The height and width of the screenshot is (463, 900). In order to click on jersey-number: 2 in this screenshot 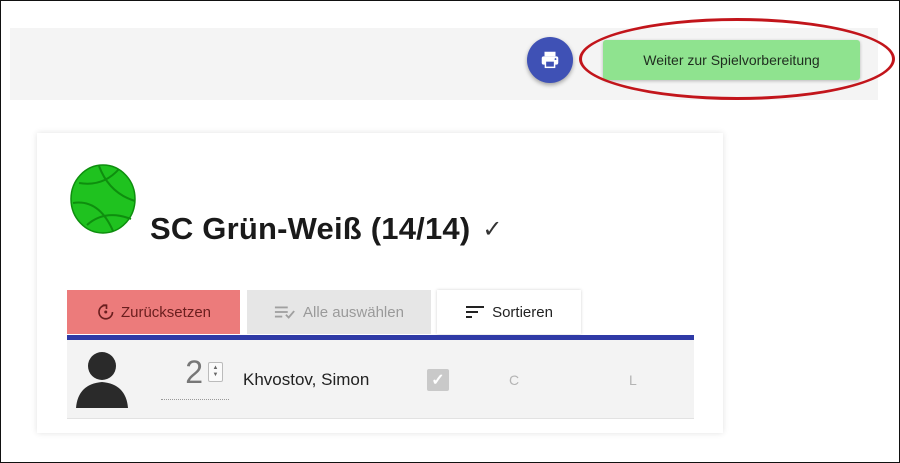, I will do `click(183, 372)`.